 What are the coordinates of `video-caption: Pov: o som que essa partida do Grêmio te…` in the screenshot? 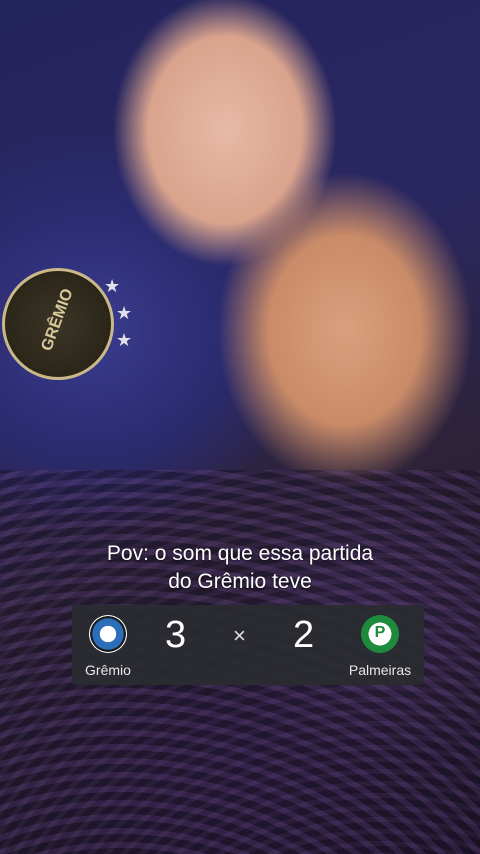 It's located at (240, 568).